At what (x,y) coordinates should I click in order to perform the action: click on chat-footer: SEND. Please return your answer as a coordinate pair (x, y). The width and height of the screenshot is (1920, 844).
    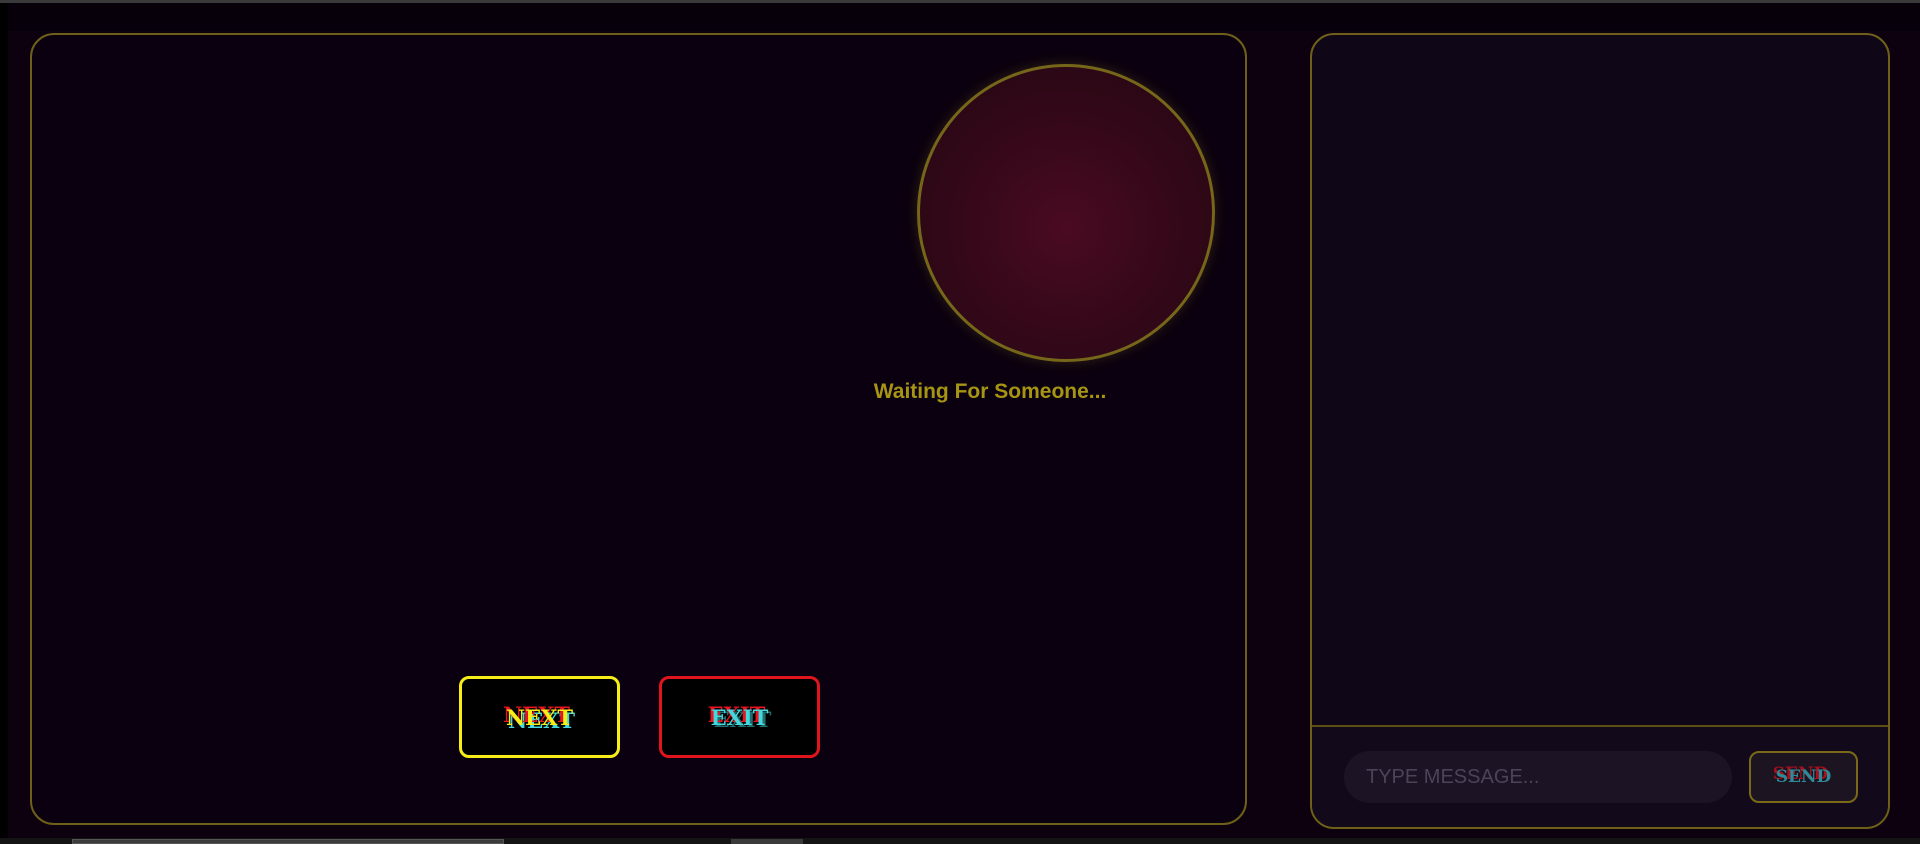
    Looking at the image, I should click on (1600, 777).